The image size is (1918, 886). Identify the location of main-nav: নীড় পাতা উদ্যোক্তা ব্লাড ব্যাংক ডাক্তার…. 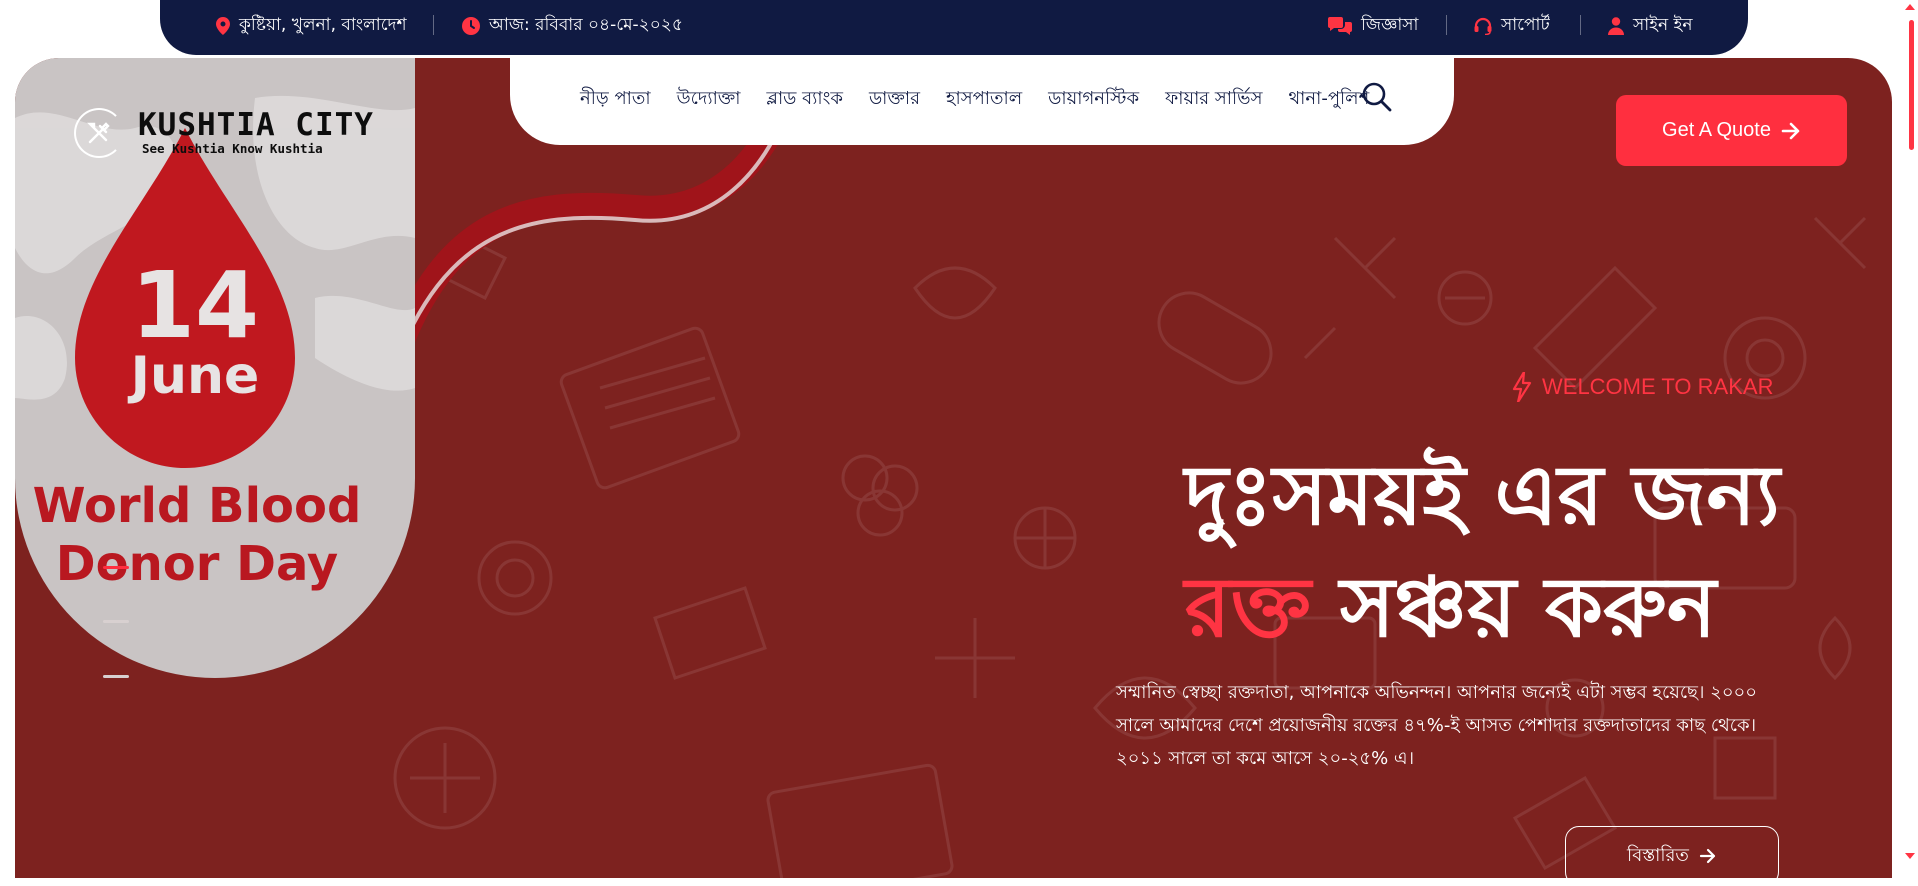
(982, 100).